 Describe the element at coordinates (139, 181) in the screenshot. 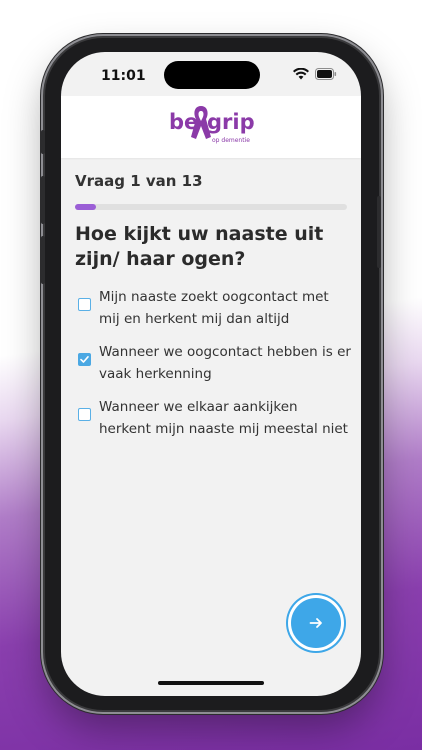

I see `question-counter: Vraag 1 van 13` at that location.